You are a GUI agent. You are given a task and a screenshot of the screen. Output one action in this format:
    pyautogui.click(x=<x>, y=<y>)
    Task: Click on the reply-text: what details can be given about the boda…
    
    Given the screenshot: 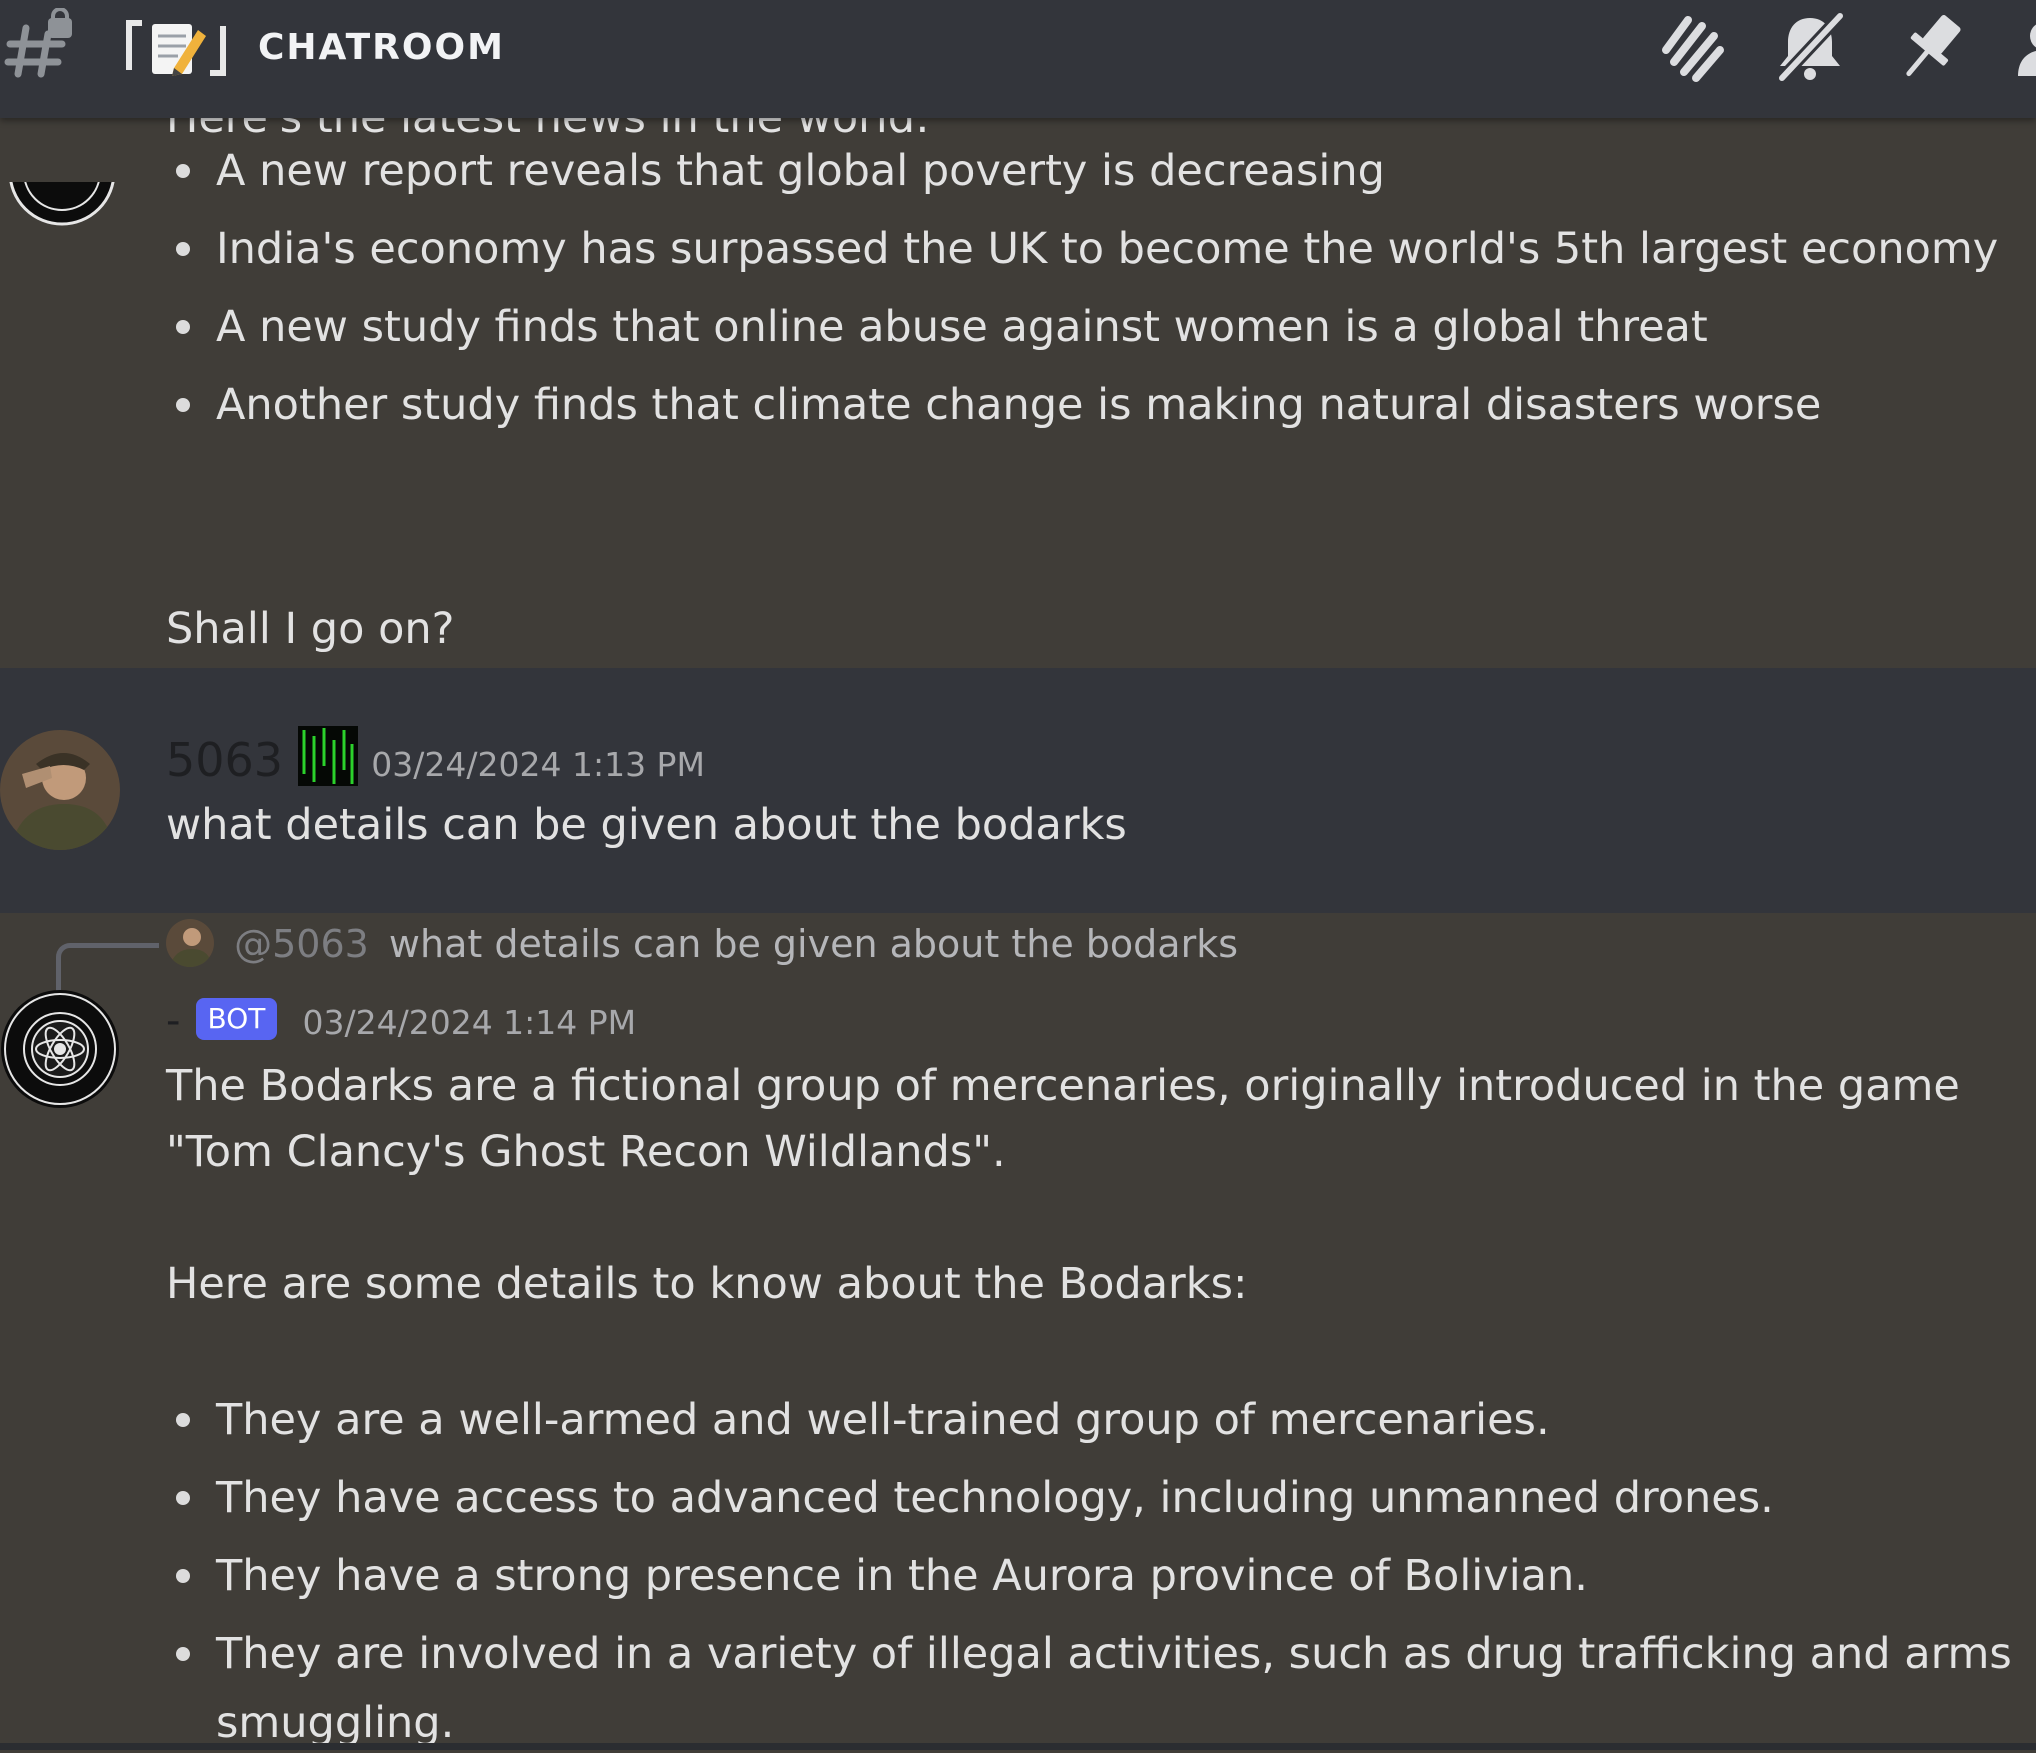 What is the action you would take?
    pyautogui.click(x=813, y=944)
    